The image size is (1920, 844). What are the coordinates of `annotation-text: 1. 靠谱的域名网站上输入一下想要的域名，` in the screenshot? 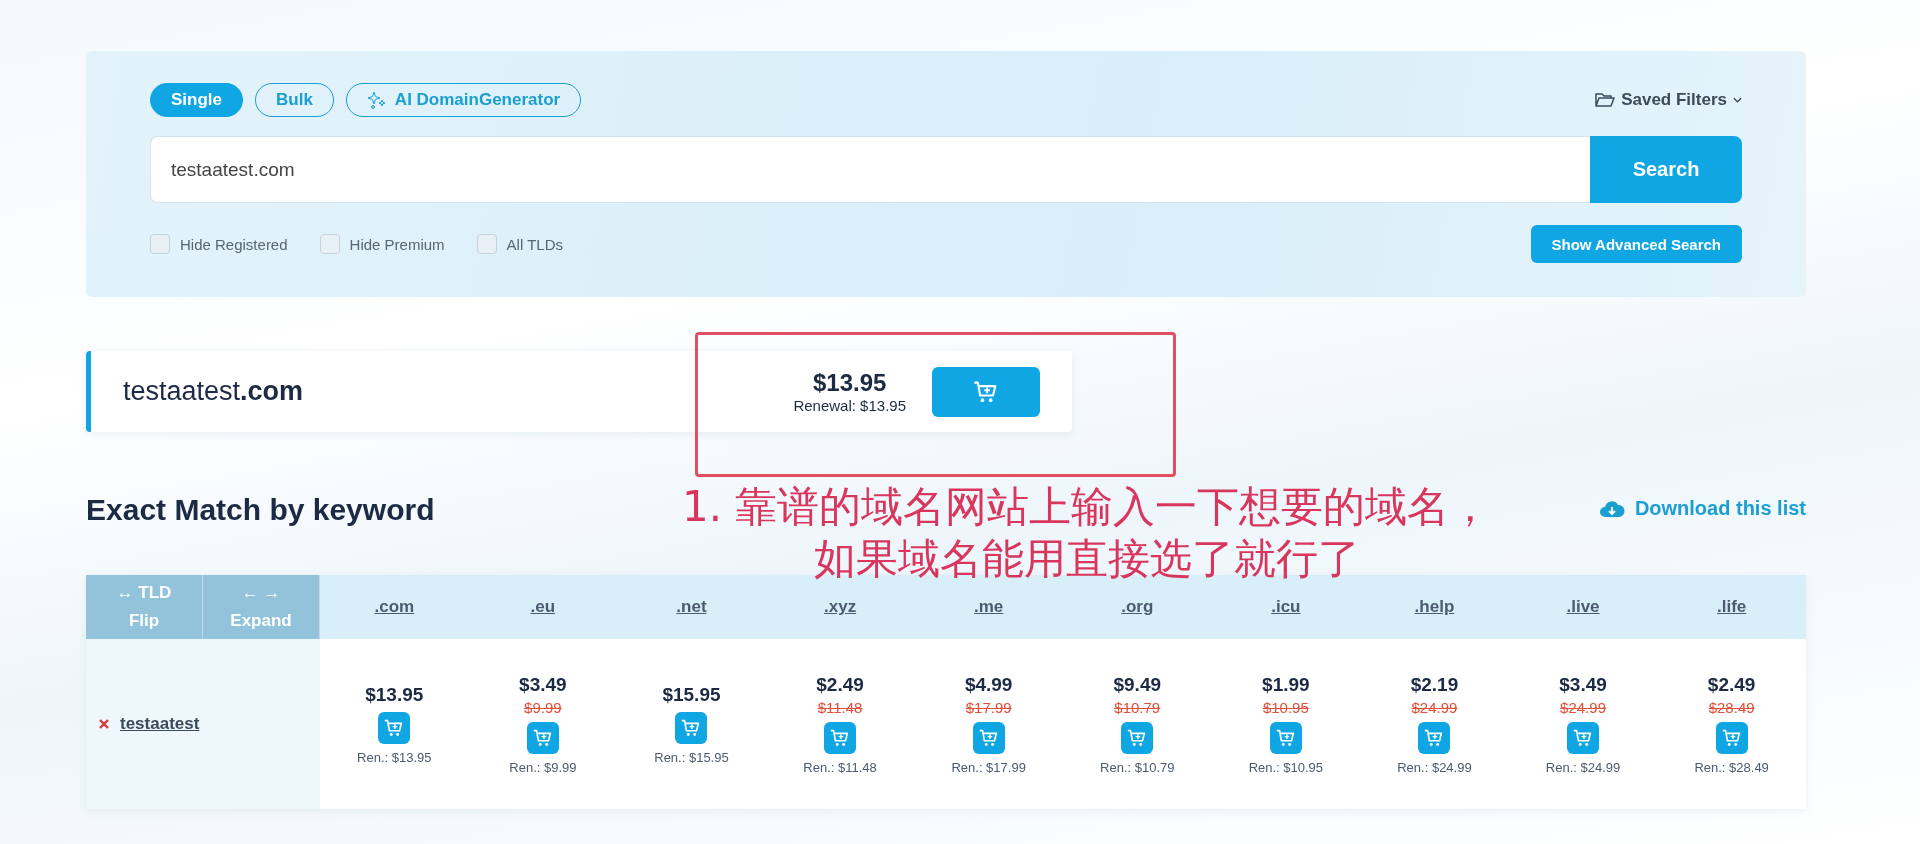 It's located at (1086, 507).